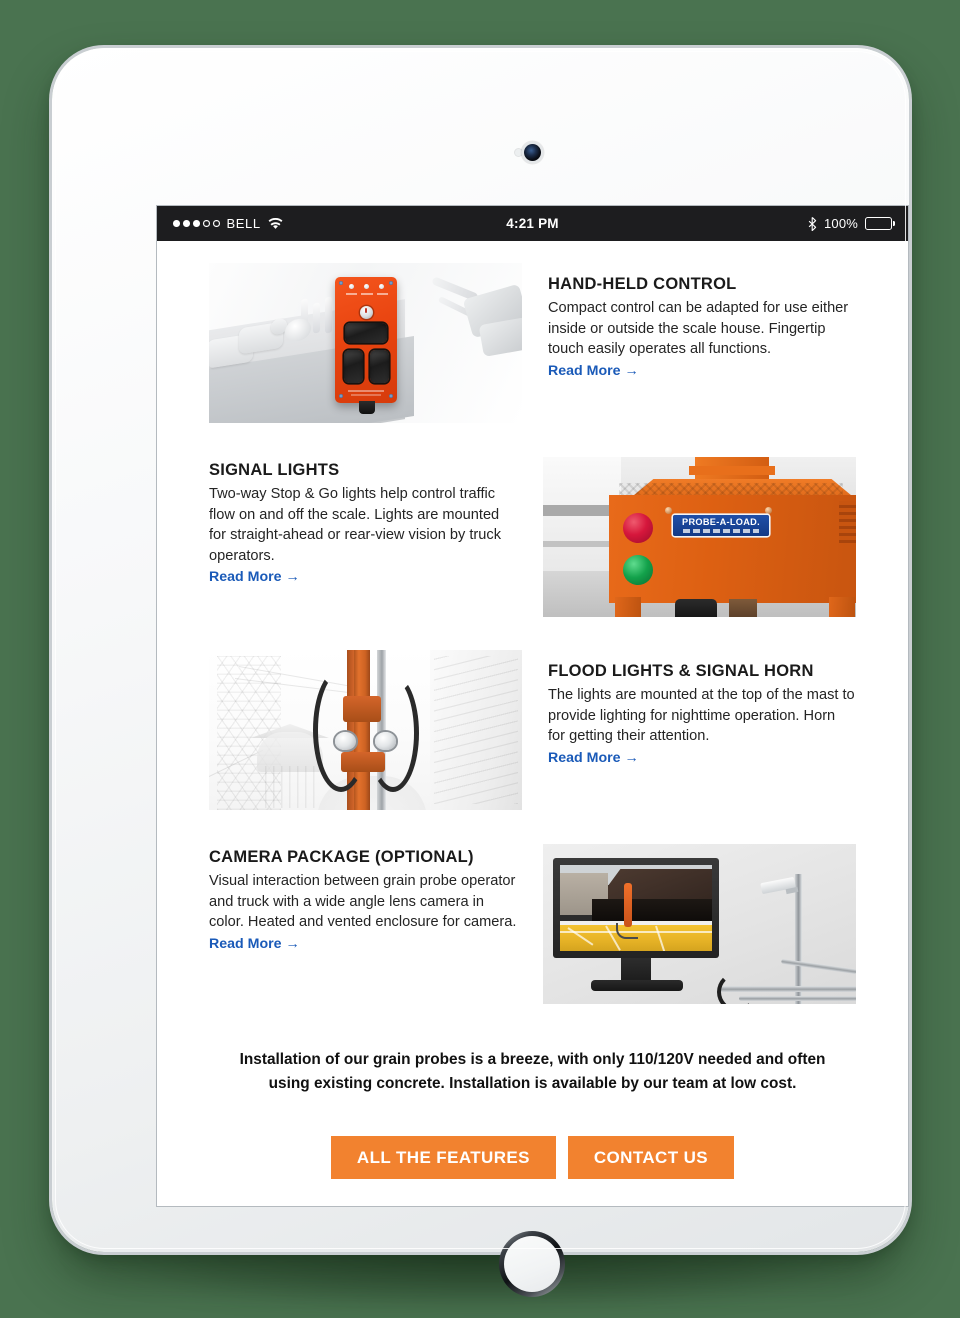  Describe the element at coordinates (532, 152) in the screenshot. I see `front-camera-icon` at that location.